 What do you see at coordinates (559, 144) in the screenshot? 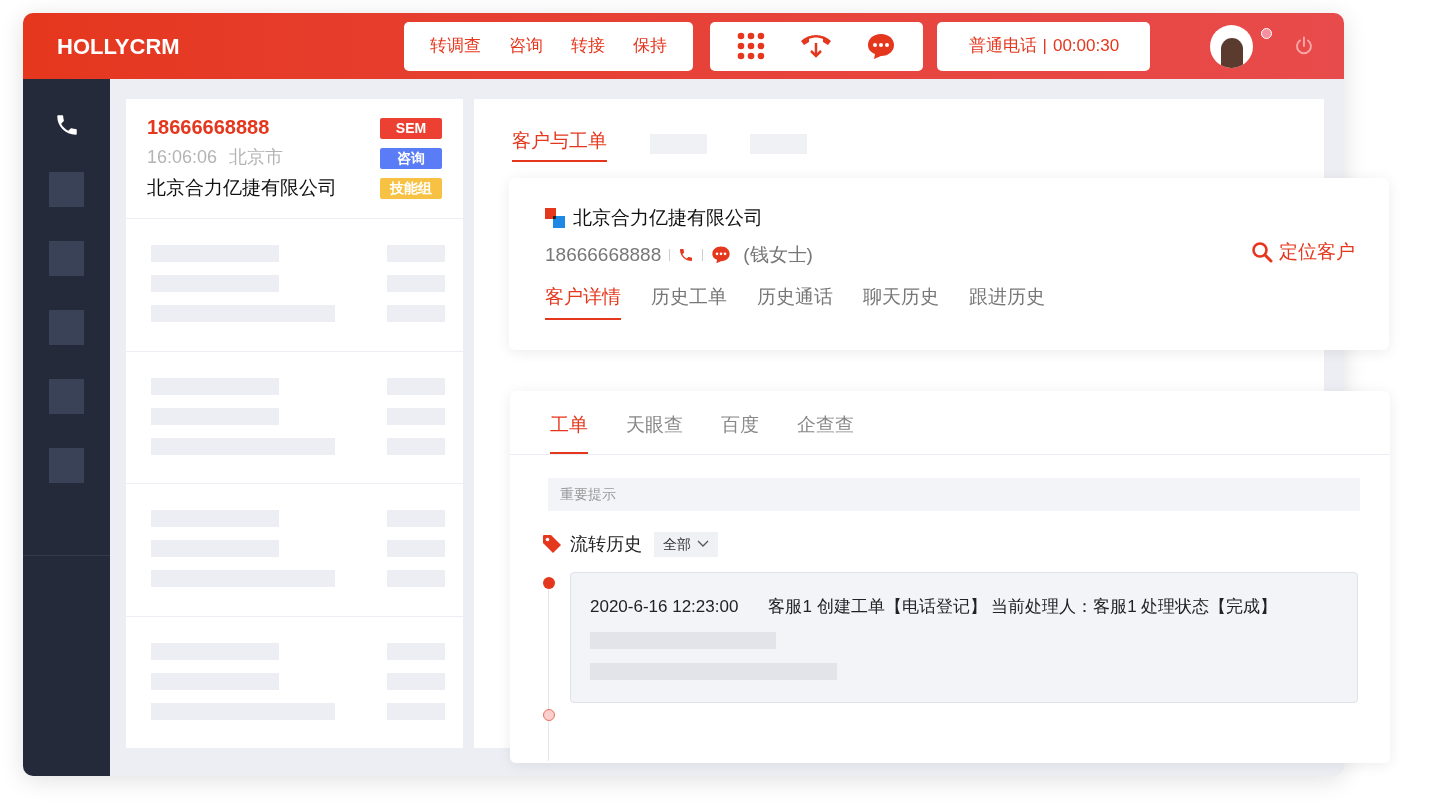
I see `main-tab: 客户与工单` at bounding box center [559, 144].